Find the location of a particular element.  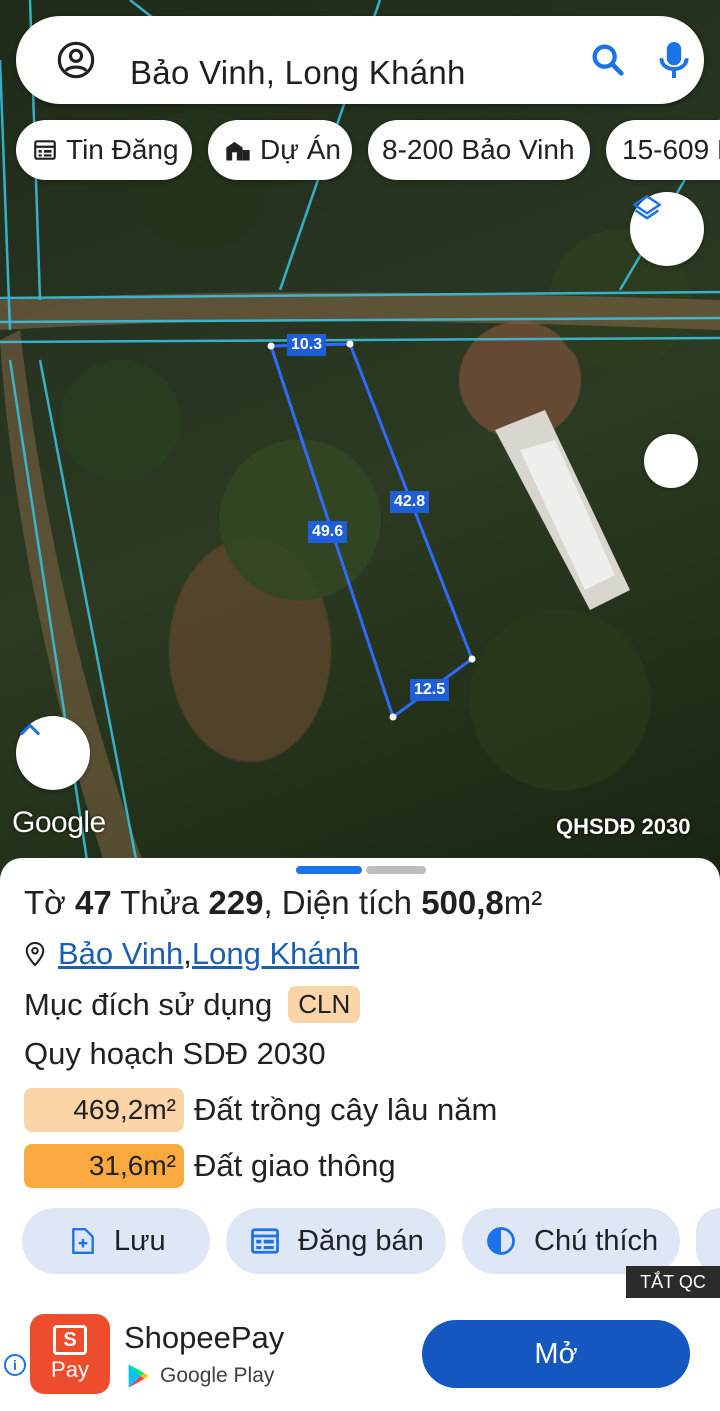

chevron-up-icon is located at coordinates (30, 729).